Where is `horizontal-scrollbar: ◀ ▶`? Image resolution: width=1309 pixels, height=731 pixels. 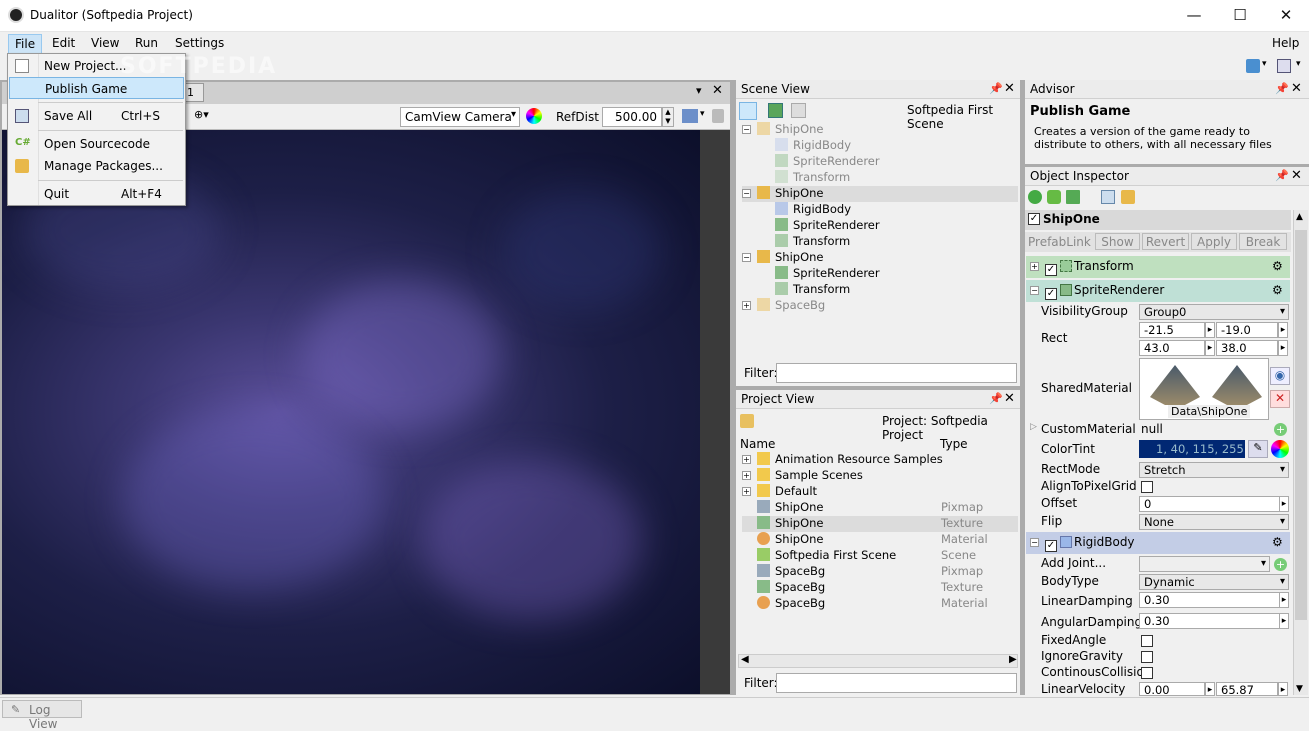 horizontal-scrollbar: ◀ ▶ is located at coordinates (878, 661).